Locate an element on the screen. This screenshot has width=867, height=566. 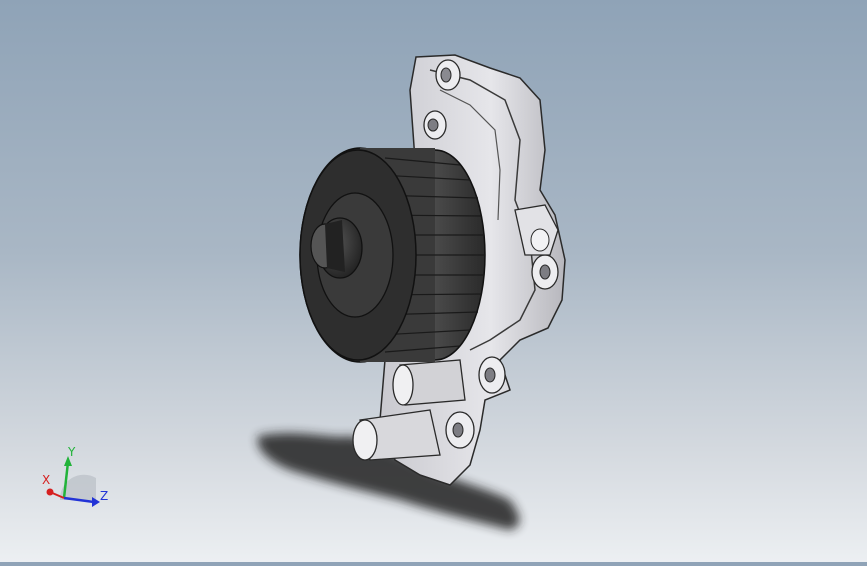
z-axis-label: Z is located at coordinates (104, 496).